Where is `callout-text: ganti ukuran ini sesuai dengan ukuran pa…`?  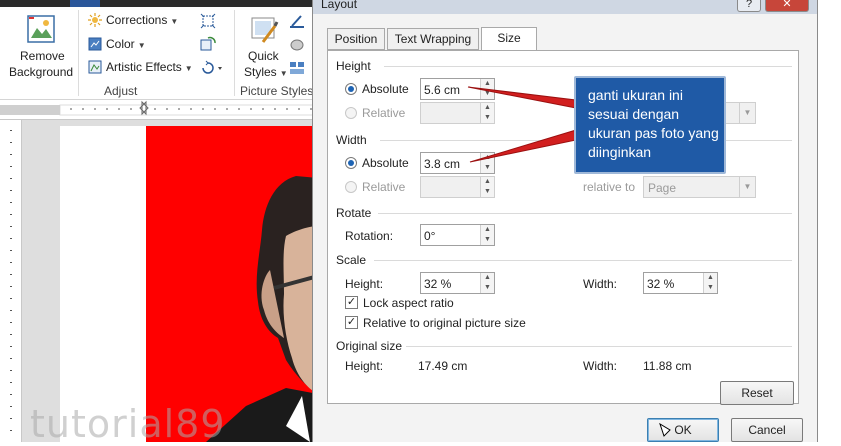
callout-text: ganti ukuran ini sesuai dengan ukuran pa… is located at coordinates (653, 123).